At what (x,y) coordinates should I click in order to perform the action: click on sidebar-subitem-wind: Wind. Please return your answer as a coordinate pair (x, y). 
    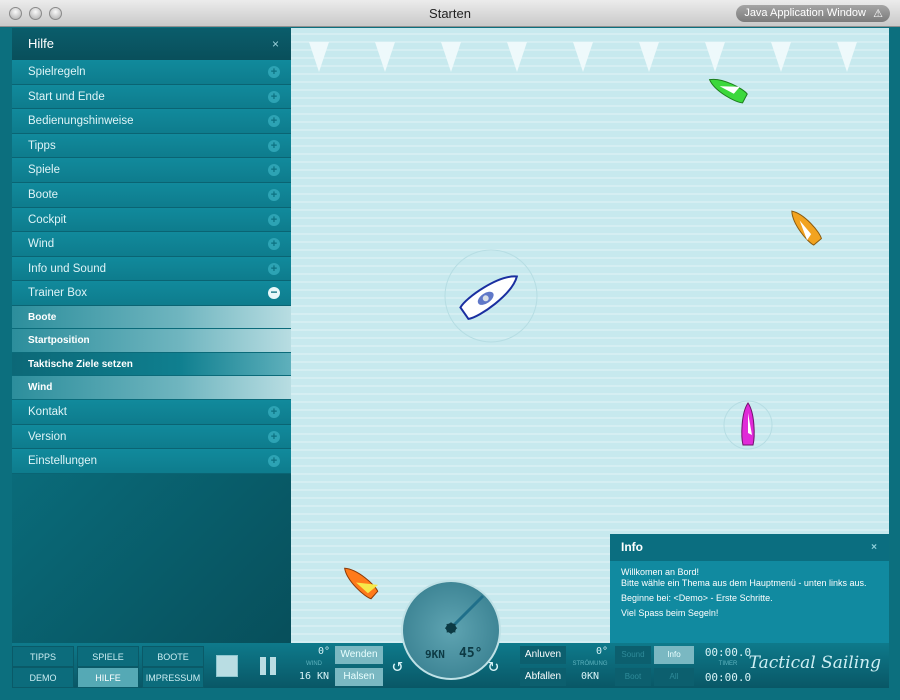
    Looking at the image, I should click on (151, 388).